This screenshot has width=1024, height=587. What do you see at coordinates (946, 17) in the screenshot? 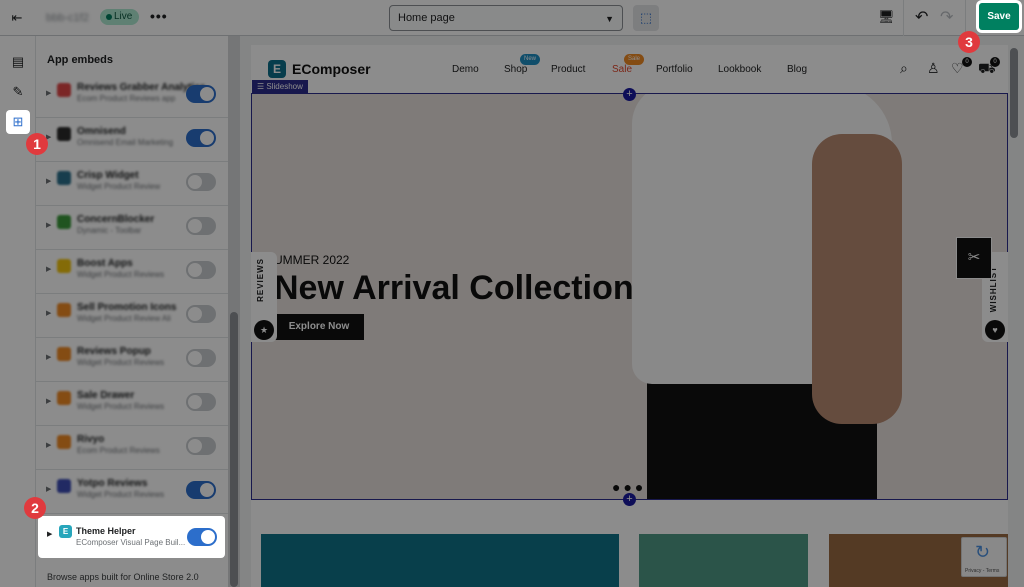
I see `redo-icon: ↷` at bounding box center [946, 17].